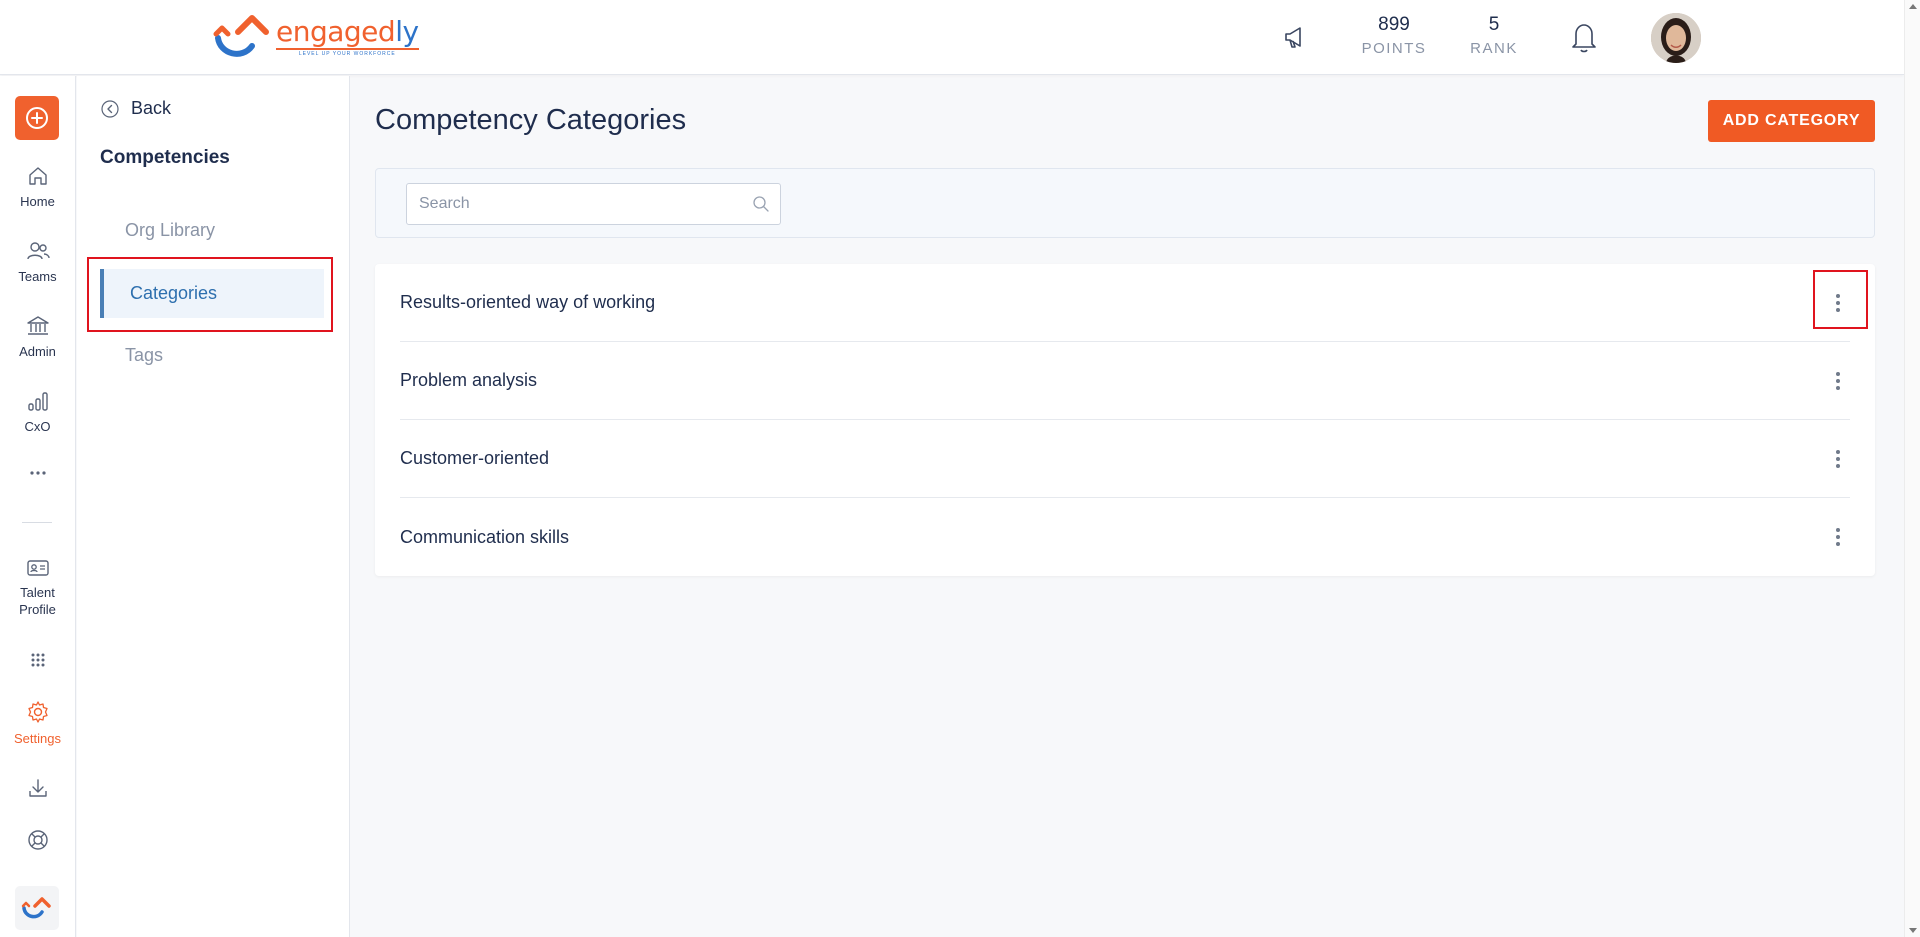 This screenshot has height=937, width=1920. What do you see at coordinates (1125, 203) in the screenshot?
I see `filter-bar` at bounding box center [1125, 203].